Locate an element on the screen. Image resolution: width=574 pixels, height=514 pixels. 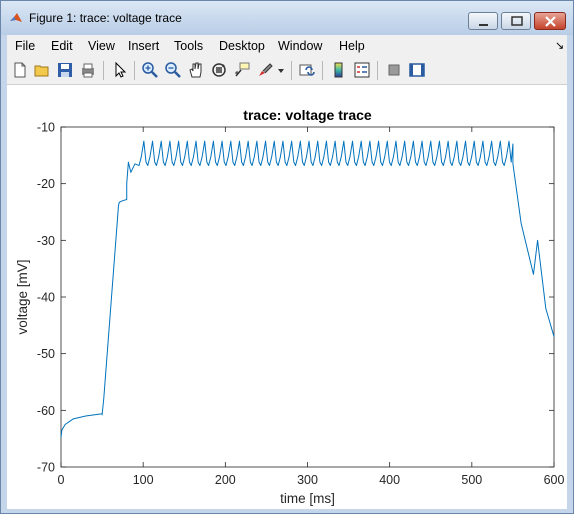
brush-dropdown-icon is located at coordinates (281, 70).